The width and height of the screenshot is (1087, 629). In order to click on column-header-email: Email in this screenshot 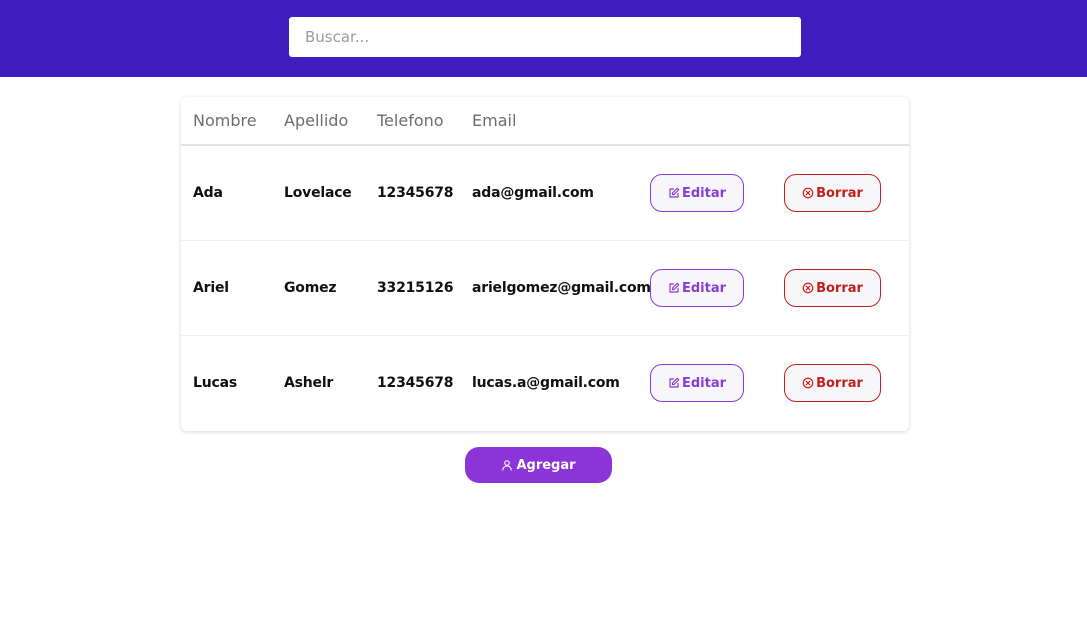, I will do `click(494, 120)`.